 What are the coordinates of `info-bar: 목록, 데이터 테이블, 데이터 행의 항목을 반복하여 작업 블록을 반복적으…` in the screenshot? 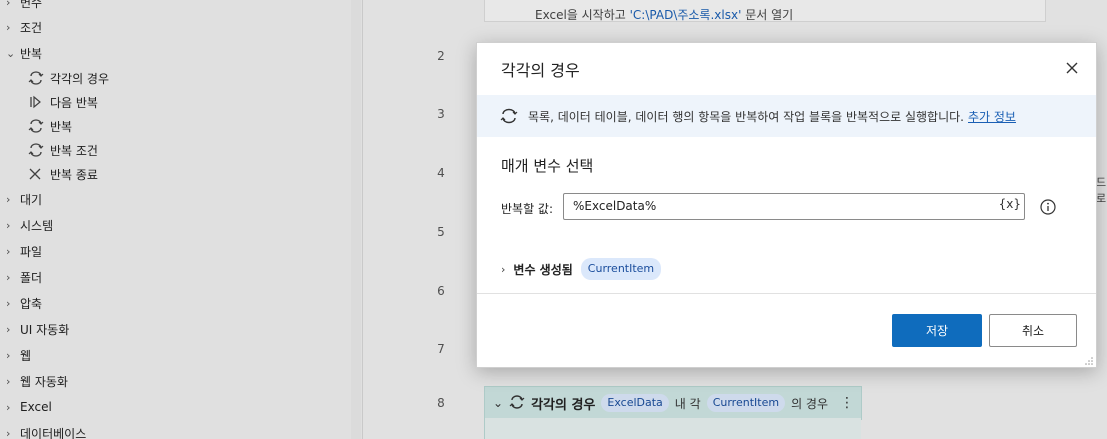 It's located at (786, 116).